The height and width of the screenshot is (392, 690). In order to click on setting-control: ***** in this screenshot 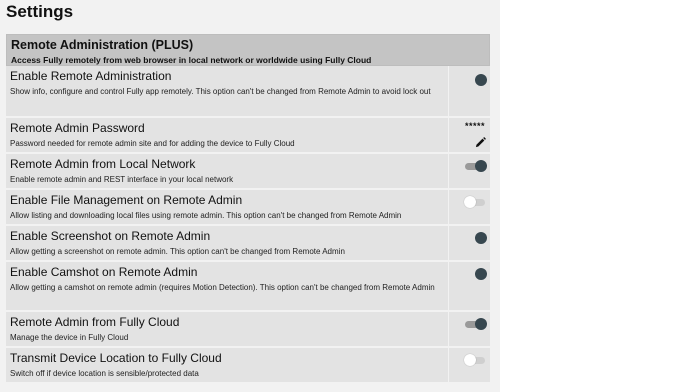, I will do `click(469, 135)`.